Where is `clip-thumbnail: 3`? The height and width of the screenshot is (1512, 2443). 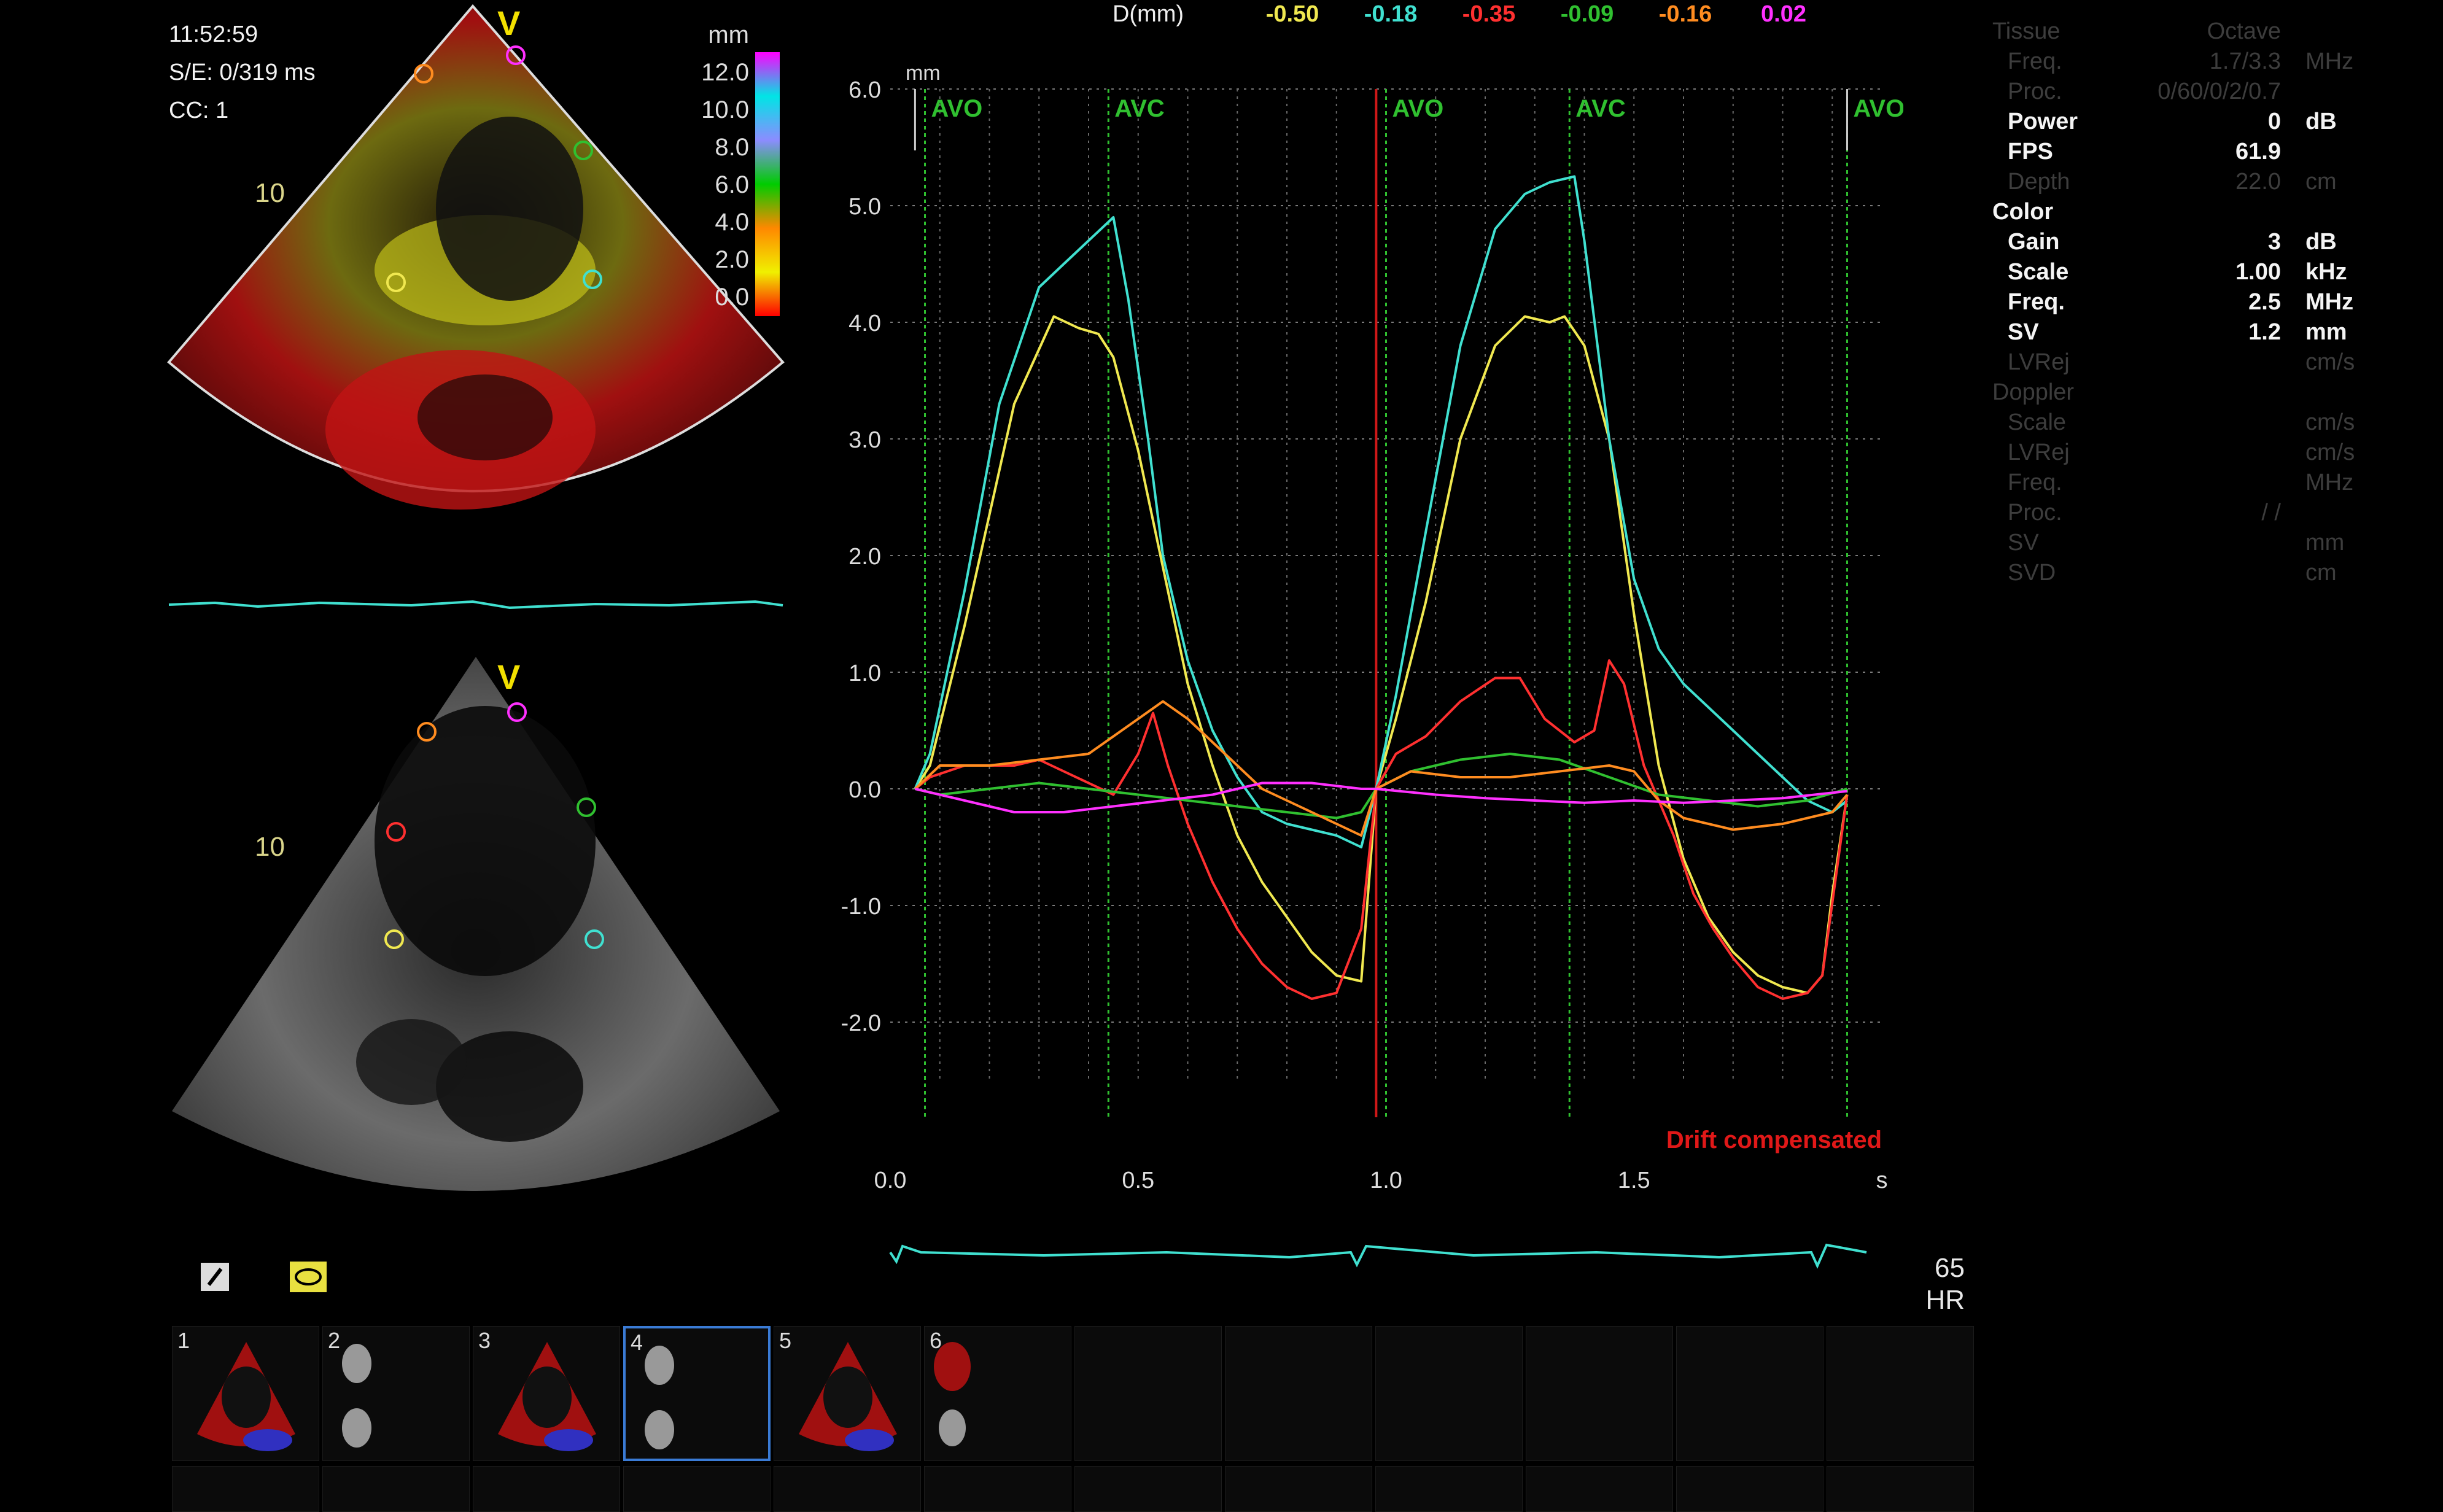
clip-thumbnail: 3 is located at coordinates (546, 1393).